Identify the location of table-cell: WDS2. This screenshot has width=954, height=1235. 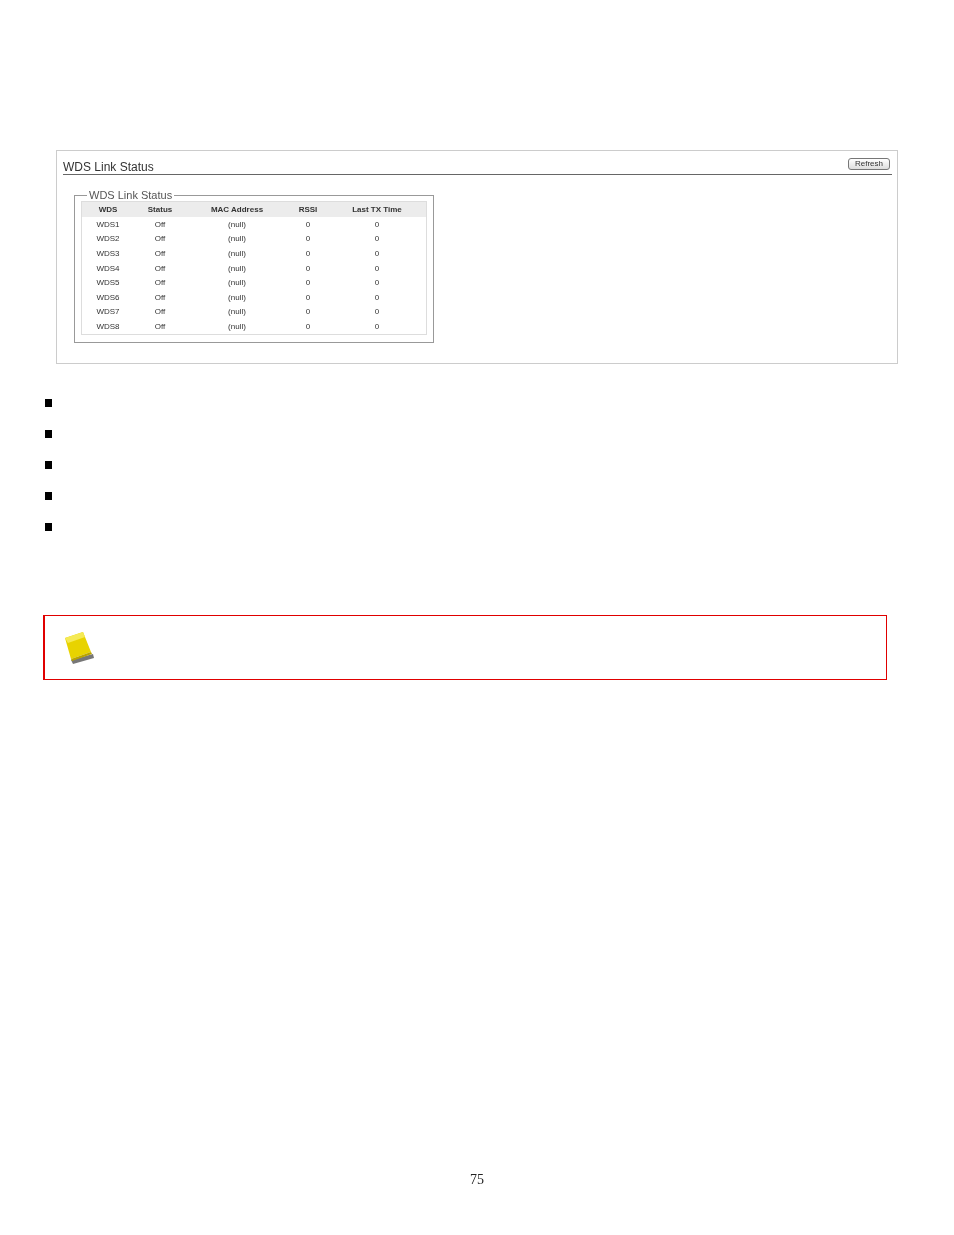
(107, 239).